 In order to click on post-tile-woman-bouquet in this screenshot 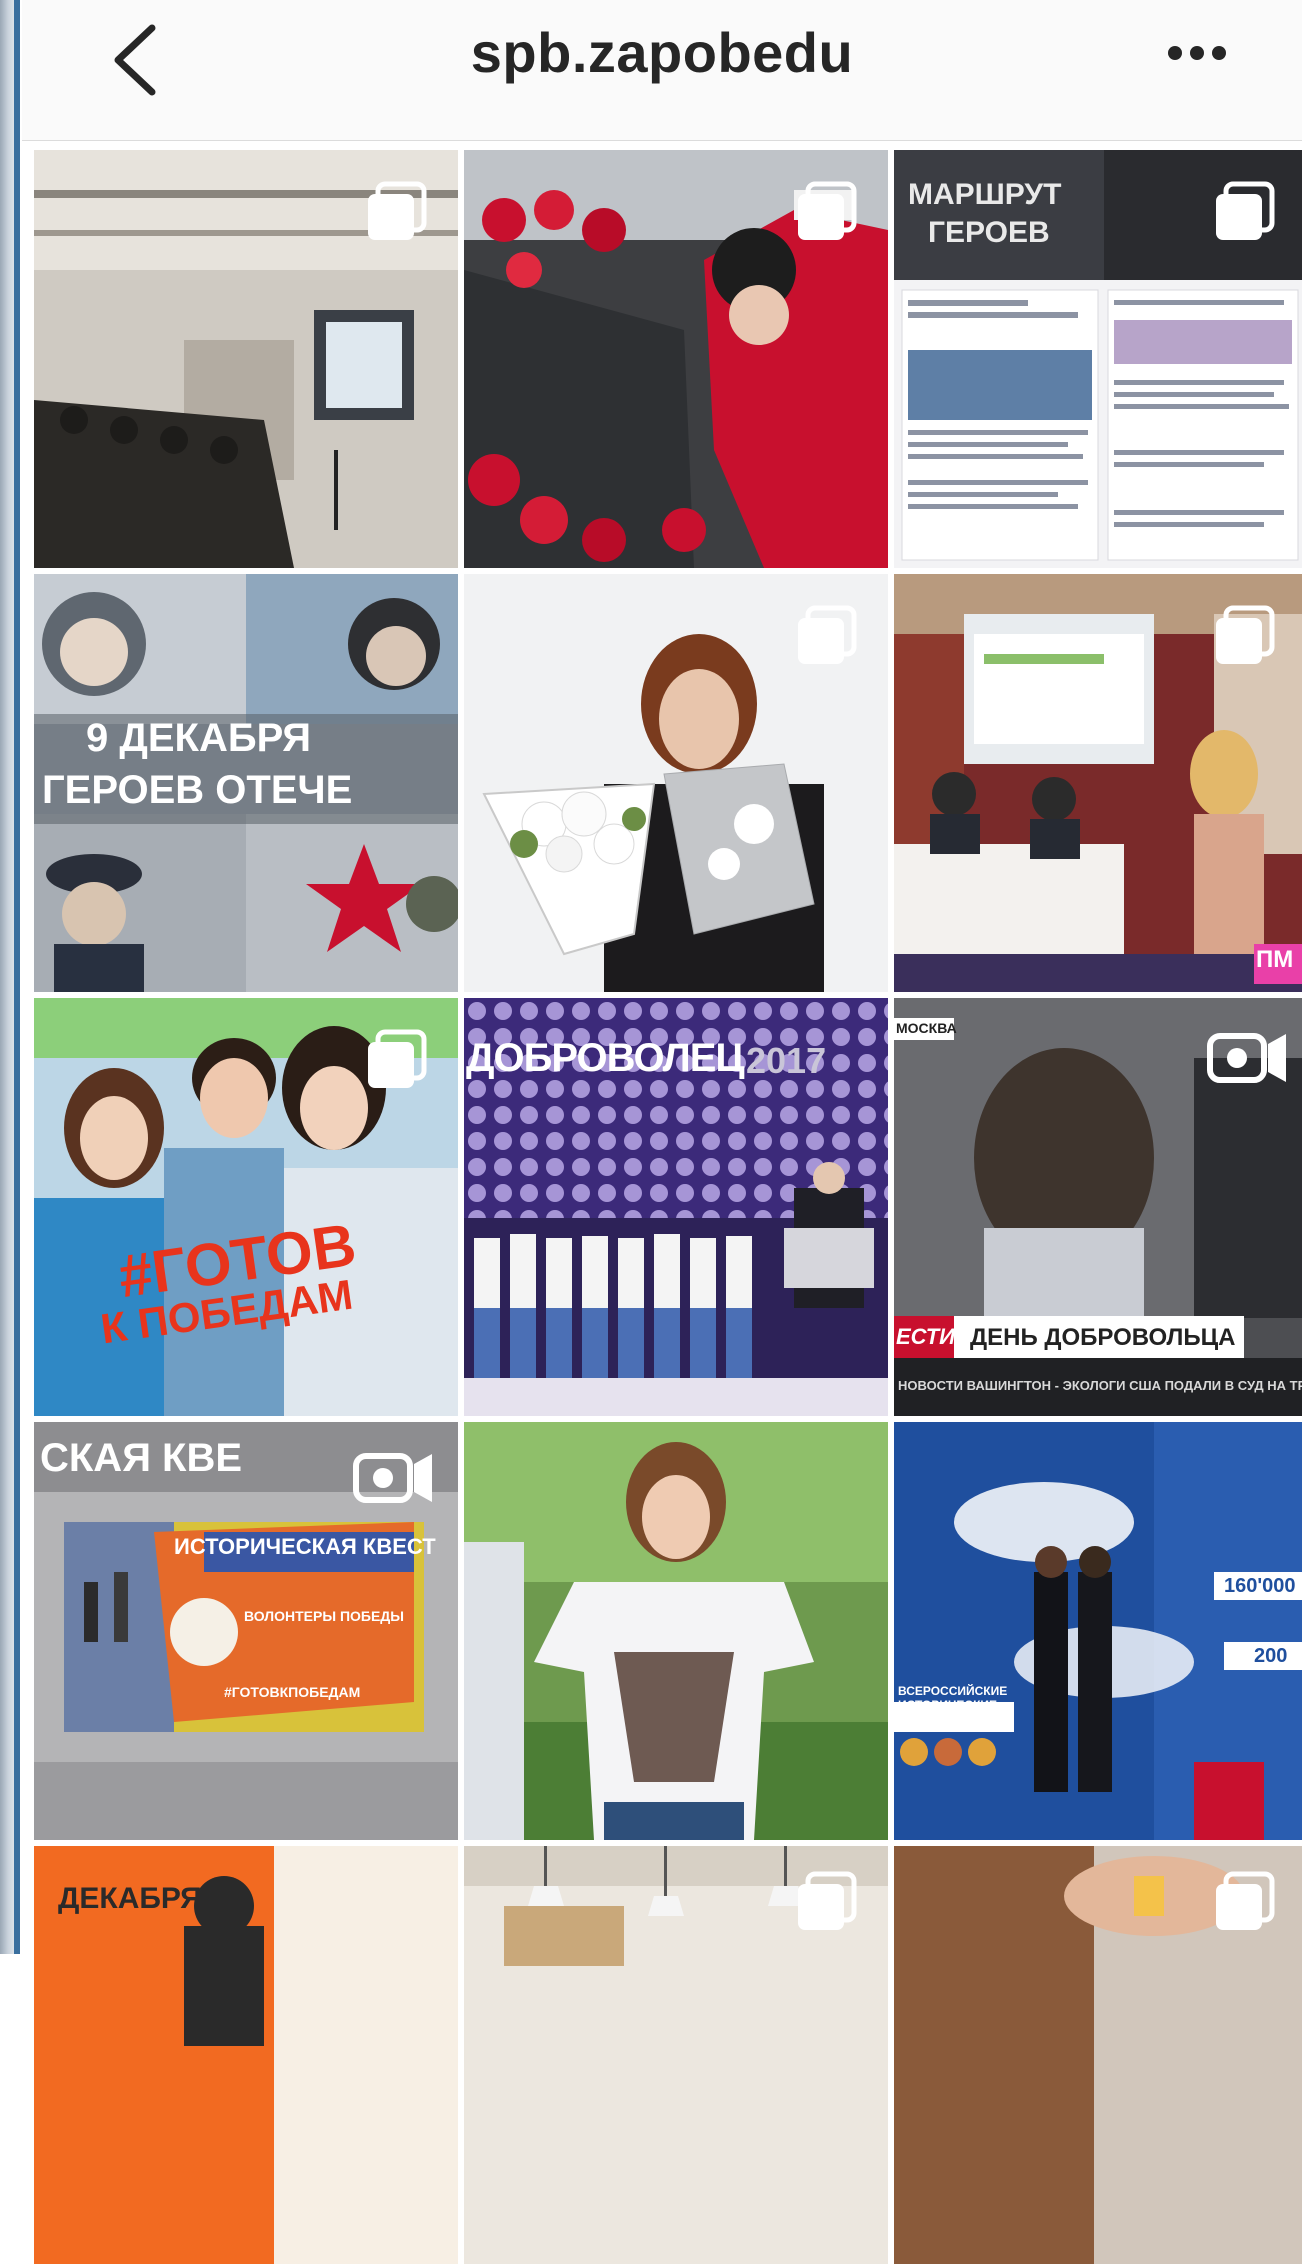, I will do `click(676, 783)`.